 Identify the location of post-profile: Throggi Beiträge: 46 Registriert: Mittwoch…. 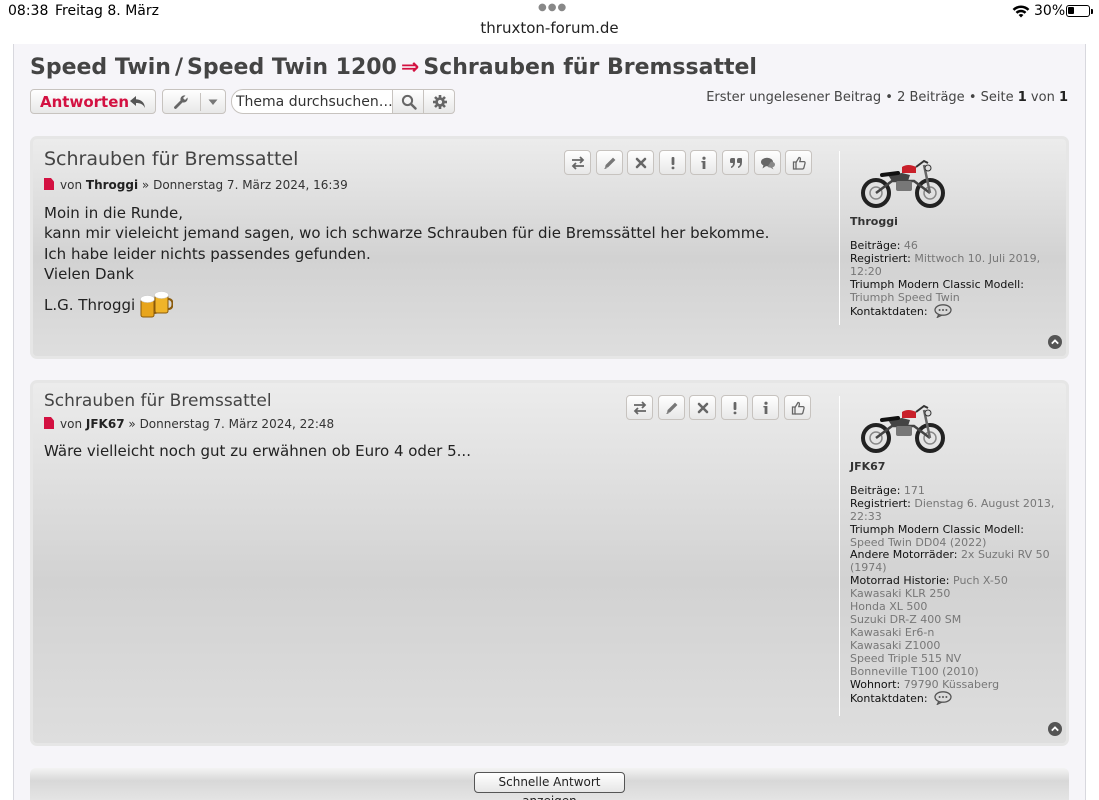
(949, 238).